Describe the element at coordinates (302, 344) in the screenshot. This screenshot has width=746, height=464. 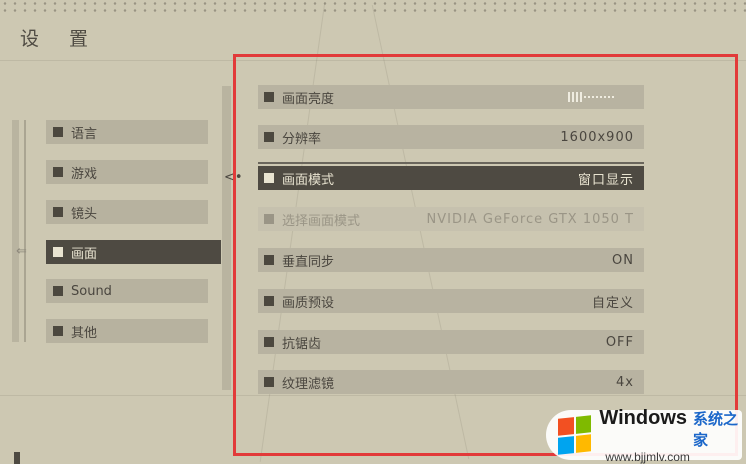
I see `setting-label: 抗锯齿` at that location.